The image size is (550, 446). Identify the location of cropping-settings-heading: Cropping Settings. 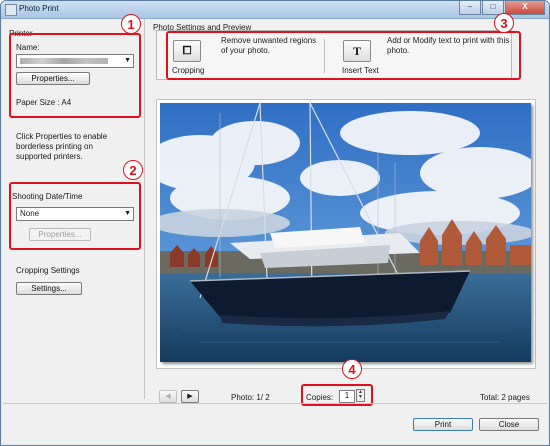
(48, 270).